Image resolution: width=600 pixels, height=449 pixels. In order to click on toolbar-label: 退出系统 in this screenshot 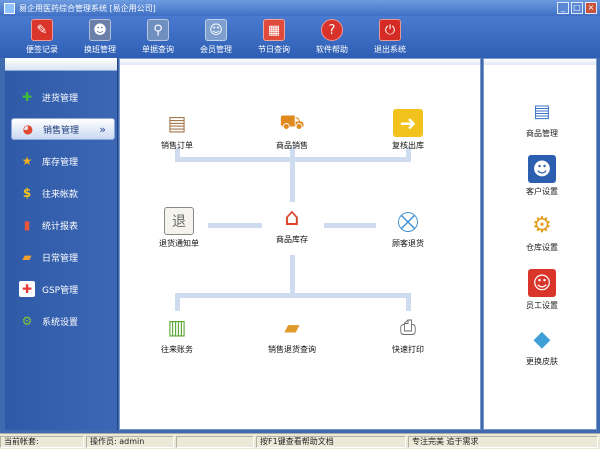, I will do `click(390, 49)`.